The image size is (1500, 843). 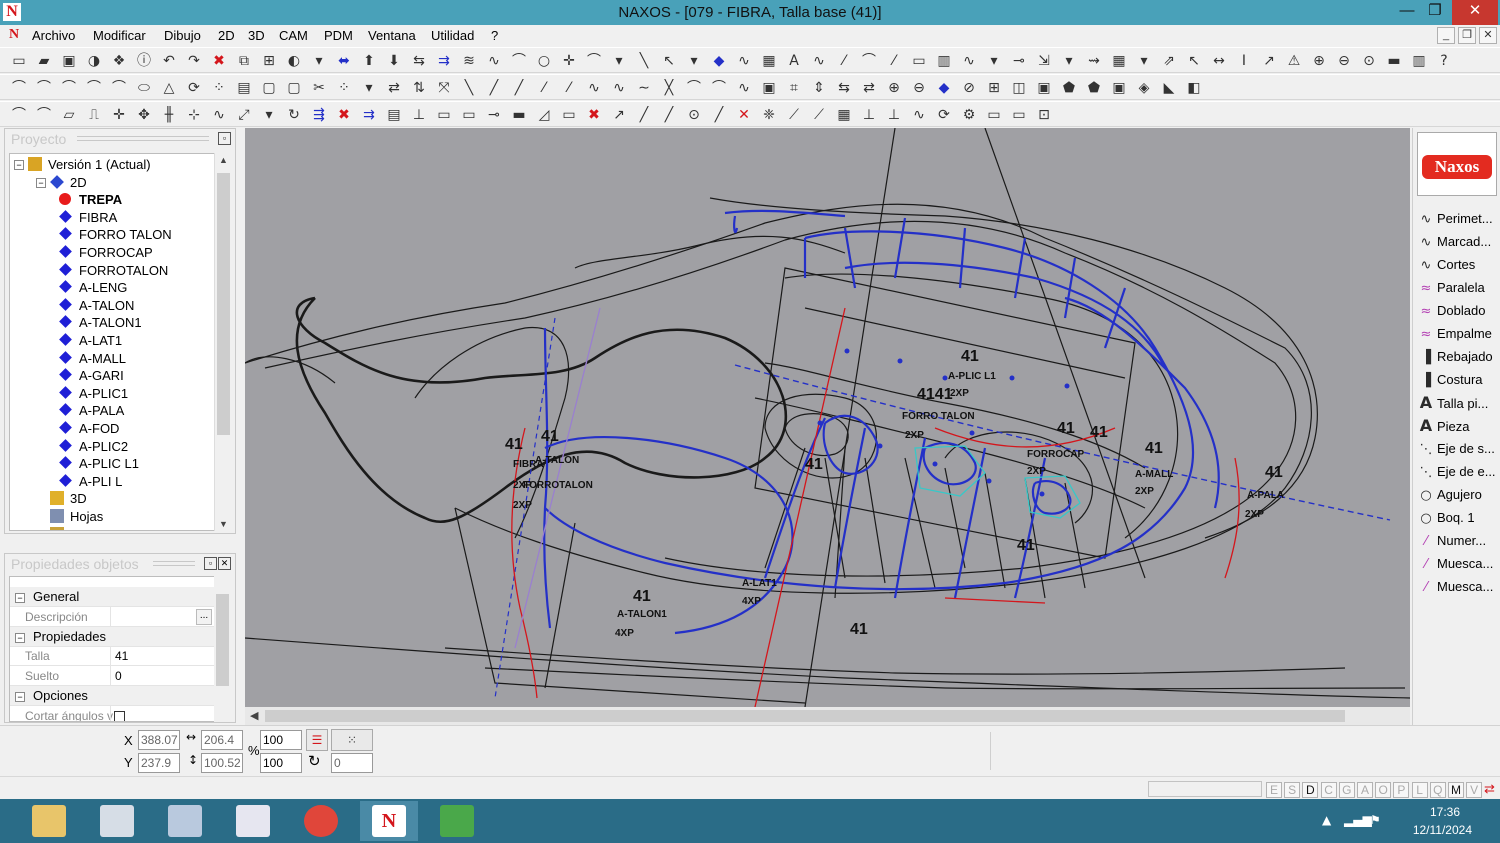 I want to click on panel-close-icon: ✕, so click(x=224, y=563).